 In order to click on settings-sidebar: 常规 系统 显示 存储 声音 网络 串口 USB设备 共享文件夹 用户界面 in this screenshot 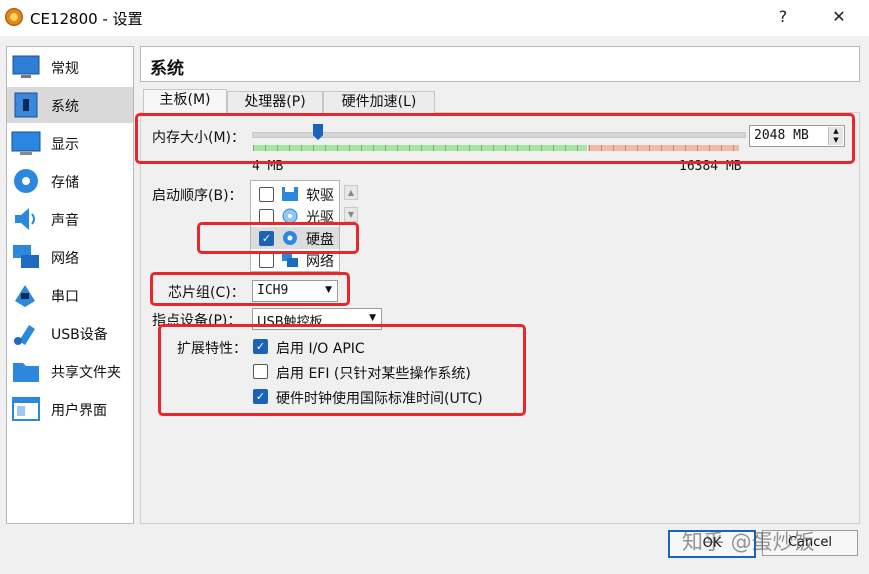, I will do `click(70, 285)`.